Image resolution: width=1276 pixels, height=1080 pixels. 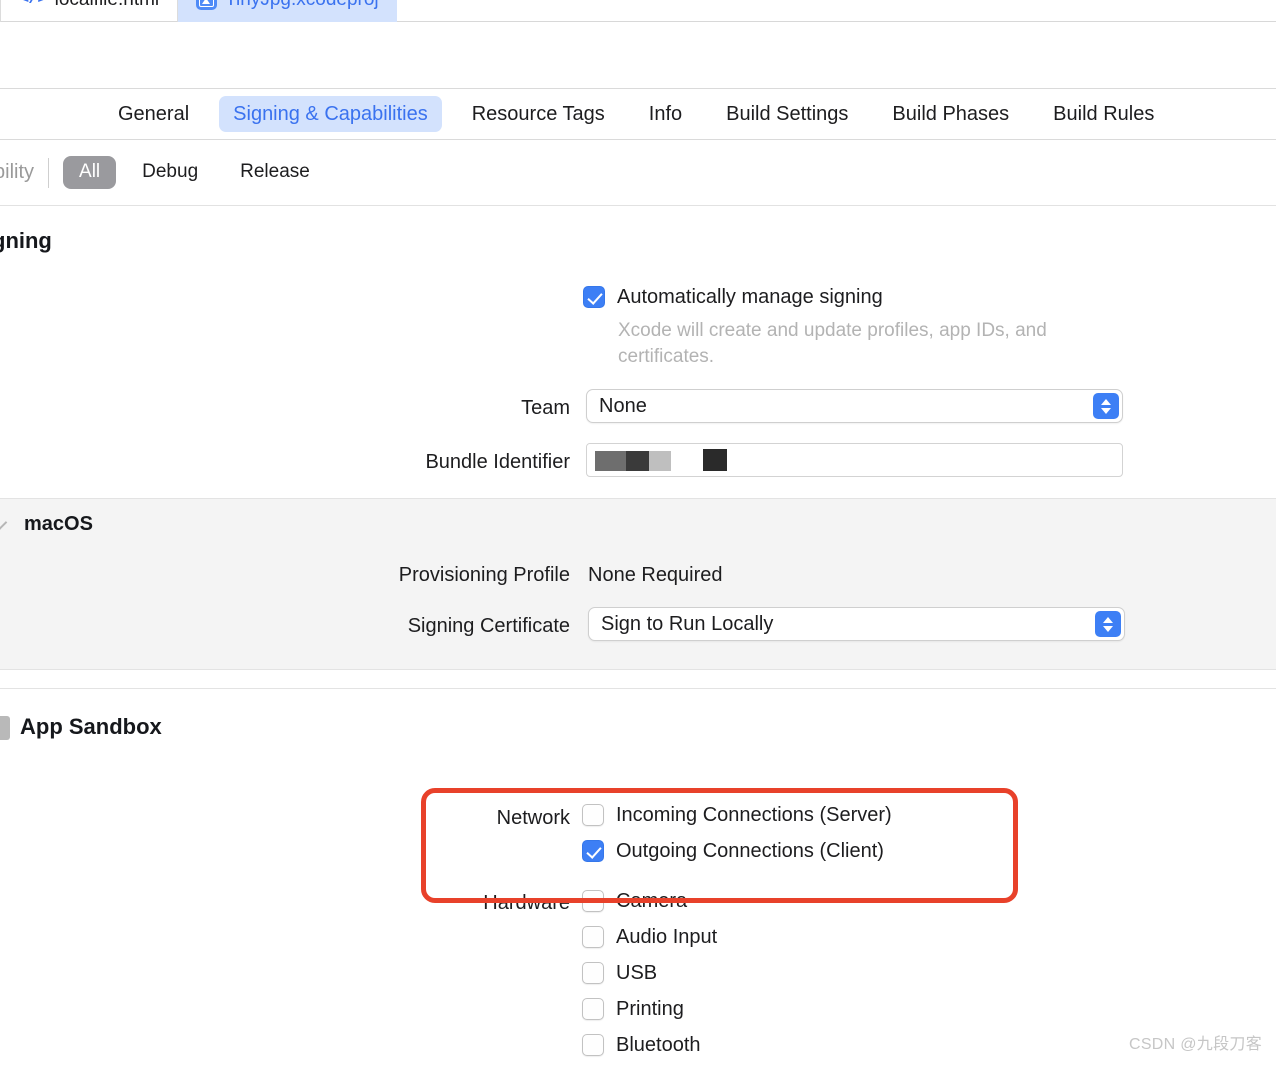 What do you see at coordinates (652, 901) in the screenshot?
I see `camera-label: Camera` at bounding box center [652, 901].